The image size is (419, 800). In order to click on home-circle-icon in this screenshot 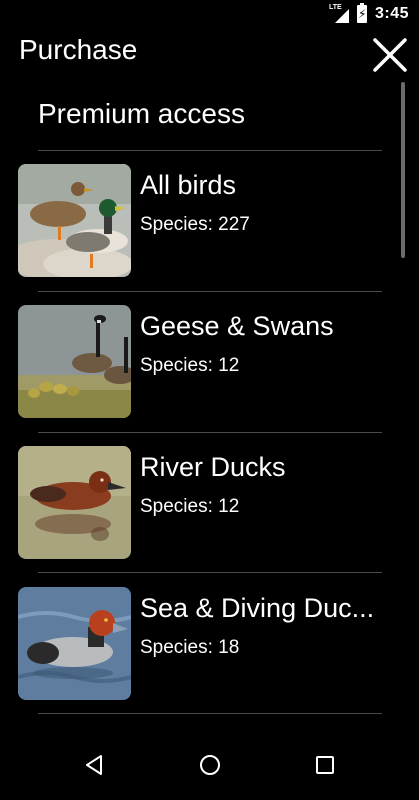, I will do `click(210, 765)`.